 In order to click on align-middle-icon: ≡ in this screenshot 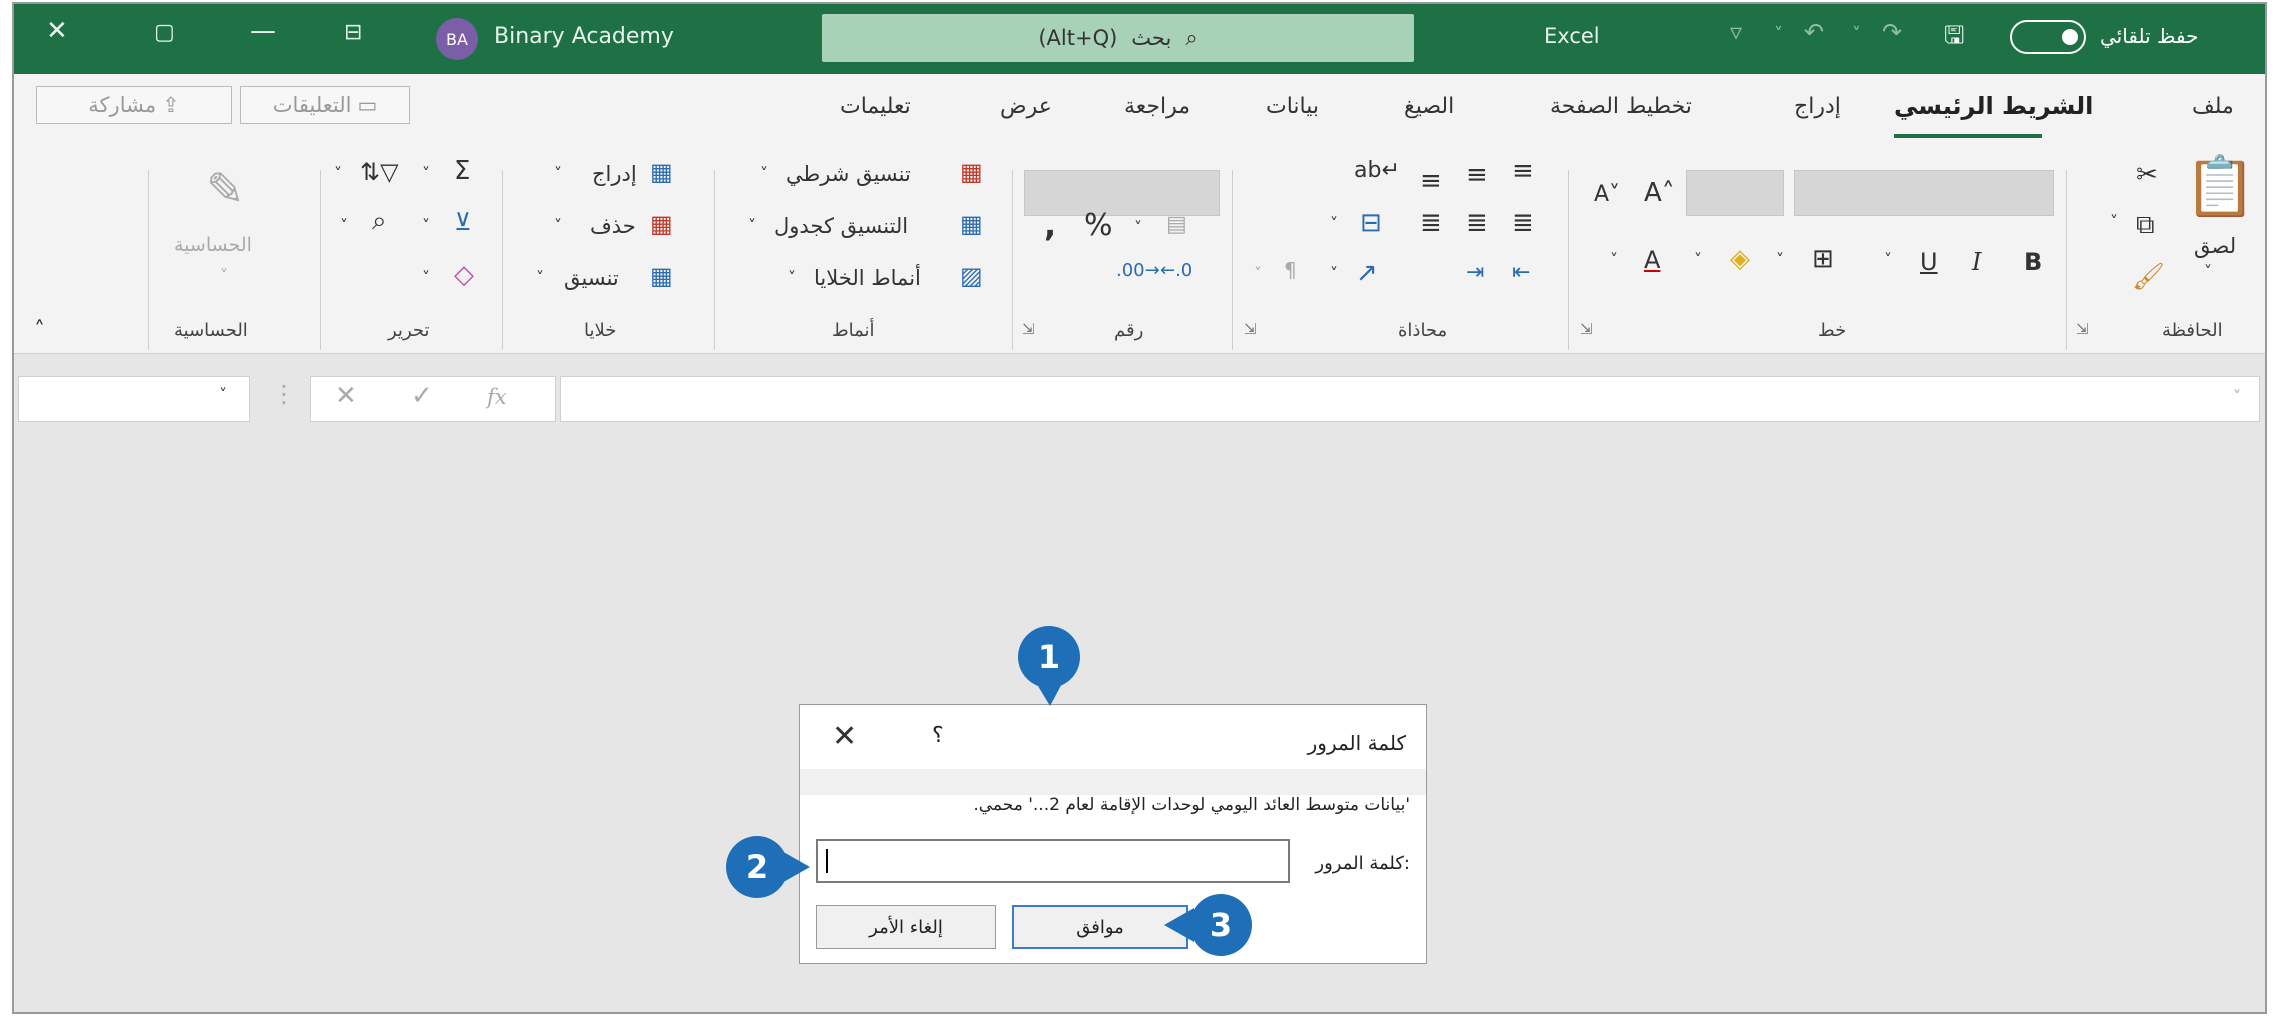, I will do `click(1477, 175)`.